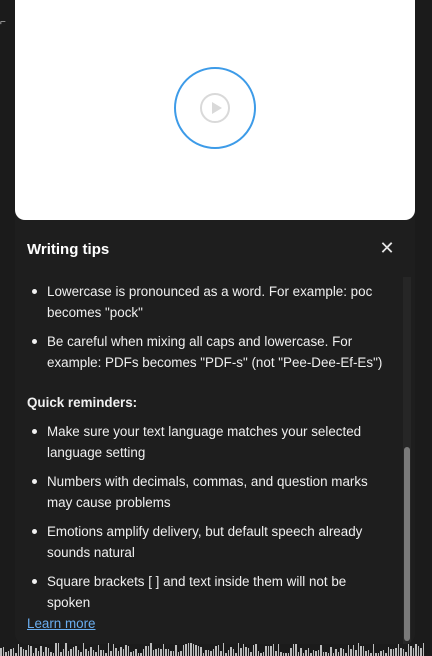 This screenshot has width=432, height=656. I want to click on edge-glyph: ⌐, so click(3, 22).